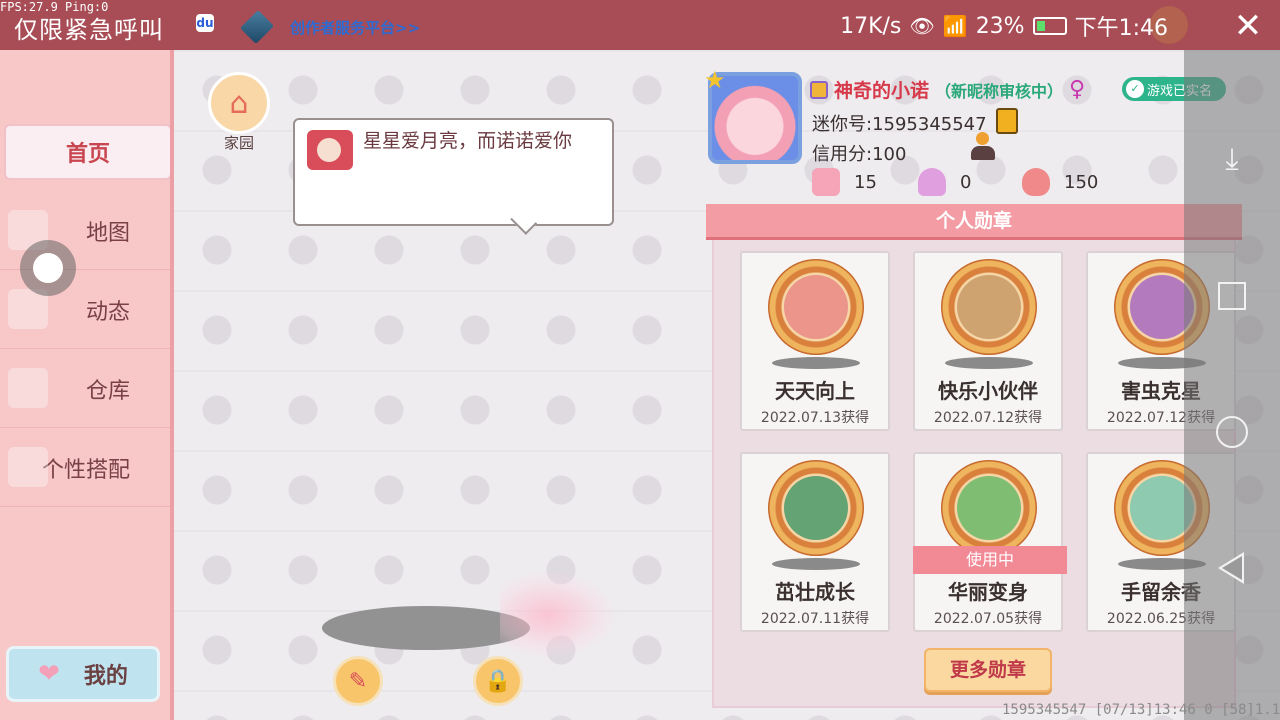 This screenshot has width=1280, height=720. I want to click on nickname-row: 神奇的小诺 （新昵称审核中） ♀, so click(947, 89).